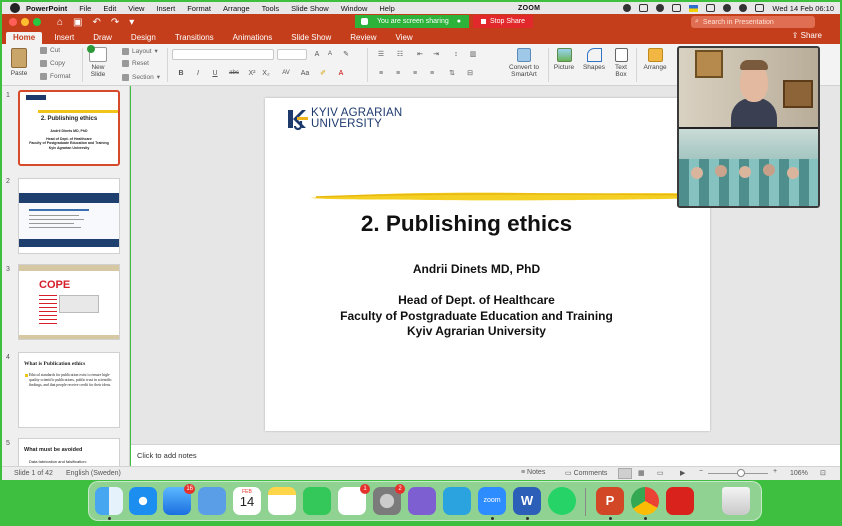 Image resolution: width=842 pixels, height=526 pixels. What do you see at coordinates (60, 22) in the screenshot?
I see `home-icon: ⌂` at bounding box center [60, 22].